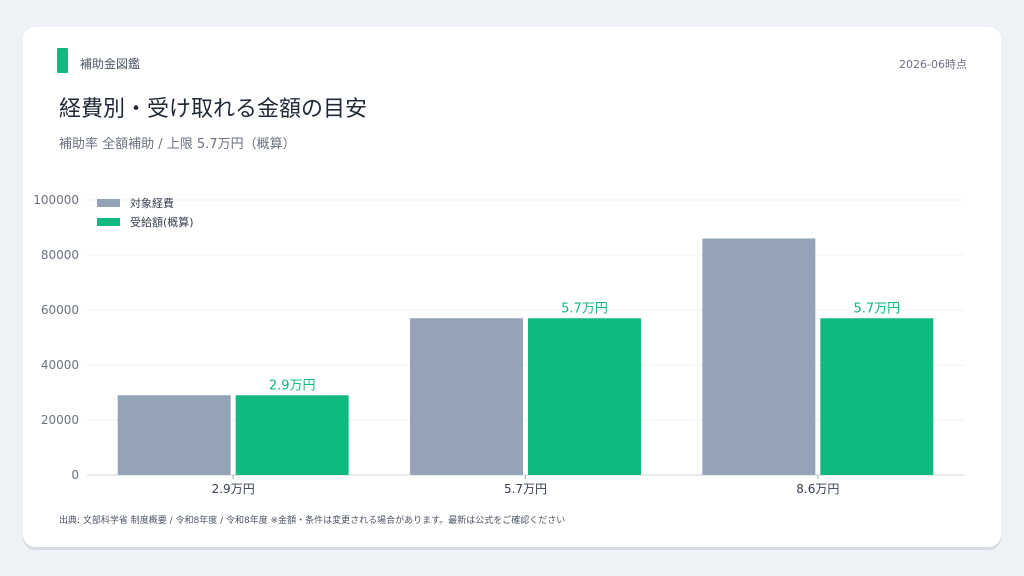 The height and width of the screenshot is (576, 1024). What do you see at coordinates (60, 420) in the screenshot?
I see `y-tick-label: 20000` at bounding box center [60, 420].